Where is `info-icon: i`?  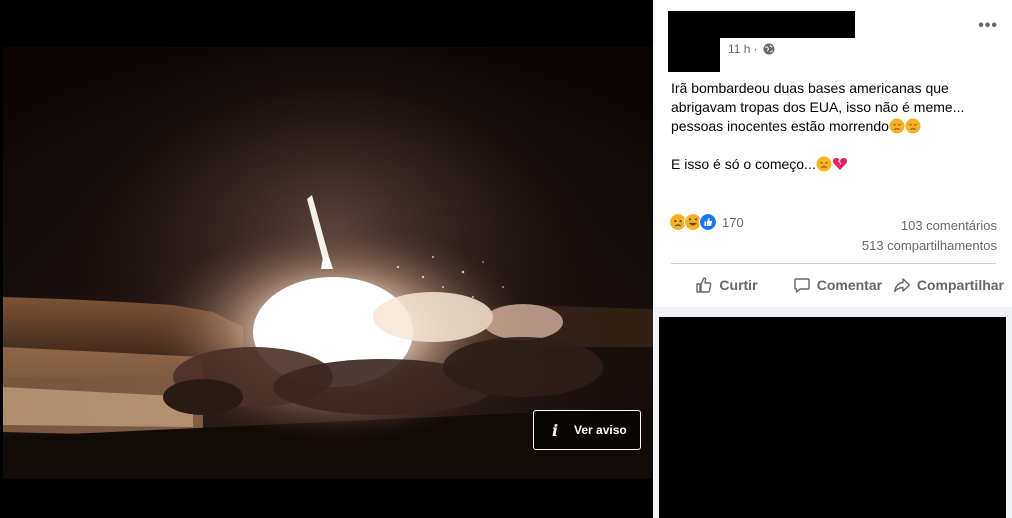
info-icon: i is located at coordinates (555, 430).